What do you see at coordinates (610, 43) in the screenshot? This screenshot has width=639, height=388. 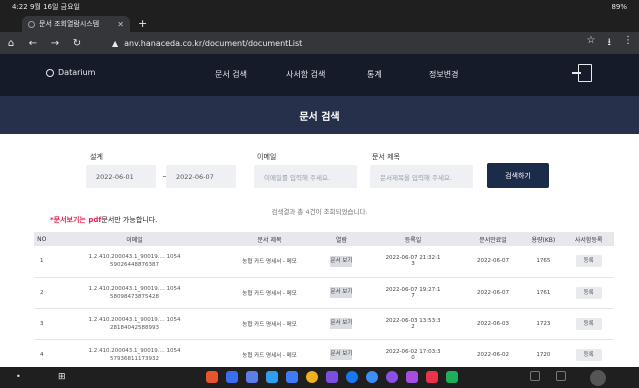 I see `download-icon: ⭳` at bounding box center [610, 43].